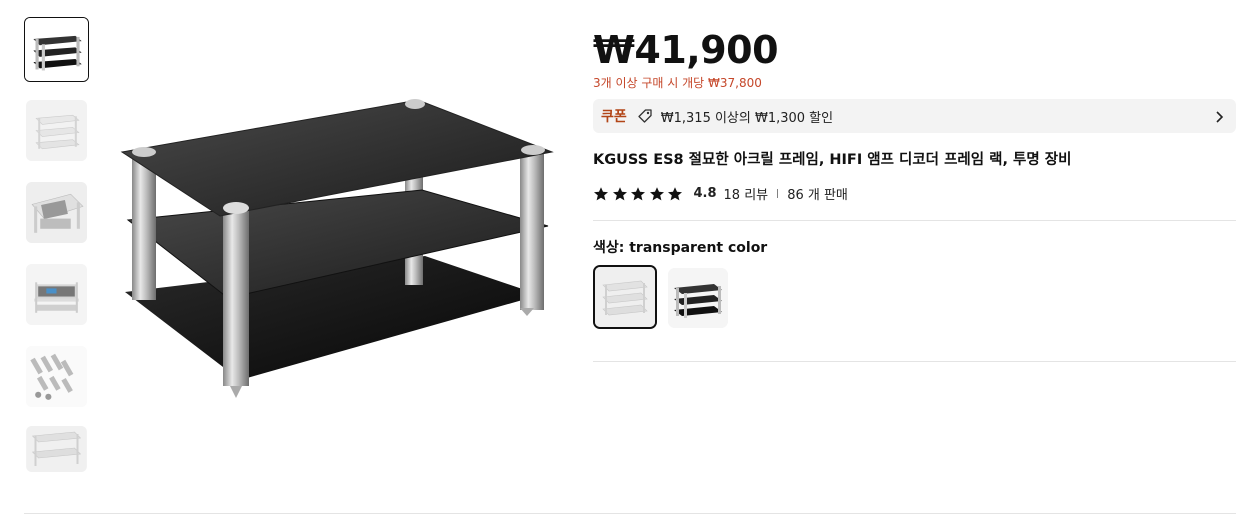  I want to click on color-option-black, so click(698, 298).